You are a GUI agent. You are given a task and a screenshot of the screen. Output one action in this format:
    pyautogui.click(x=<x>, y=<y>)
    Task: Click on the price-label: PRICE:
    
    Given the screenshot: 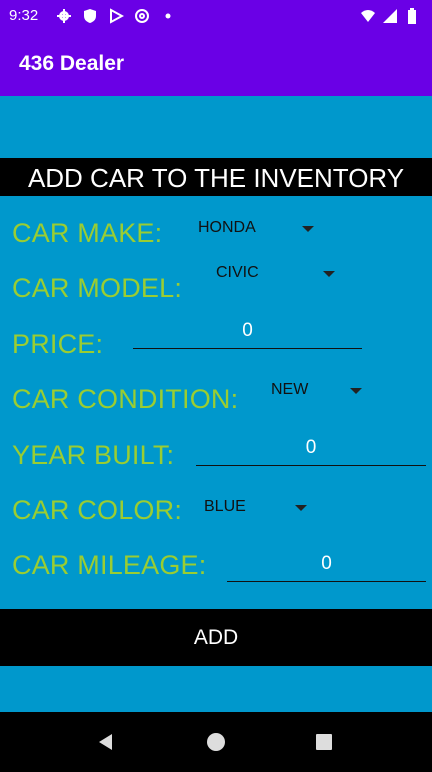 What is the action you would take?
    pyautogui.click(x=58, y=344)
    